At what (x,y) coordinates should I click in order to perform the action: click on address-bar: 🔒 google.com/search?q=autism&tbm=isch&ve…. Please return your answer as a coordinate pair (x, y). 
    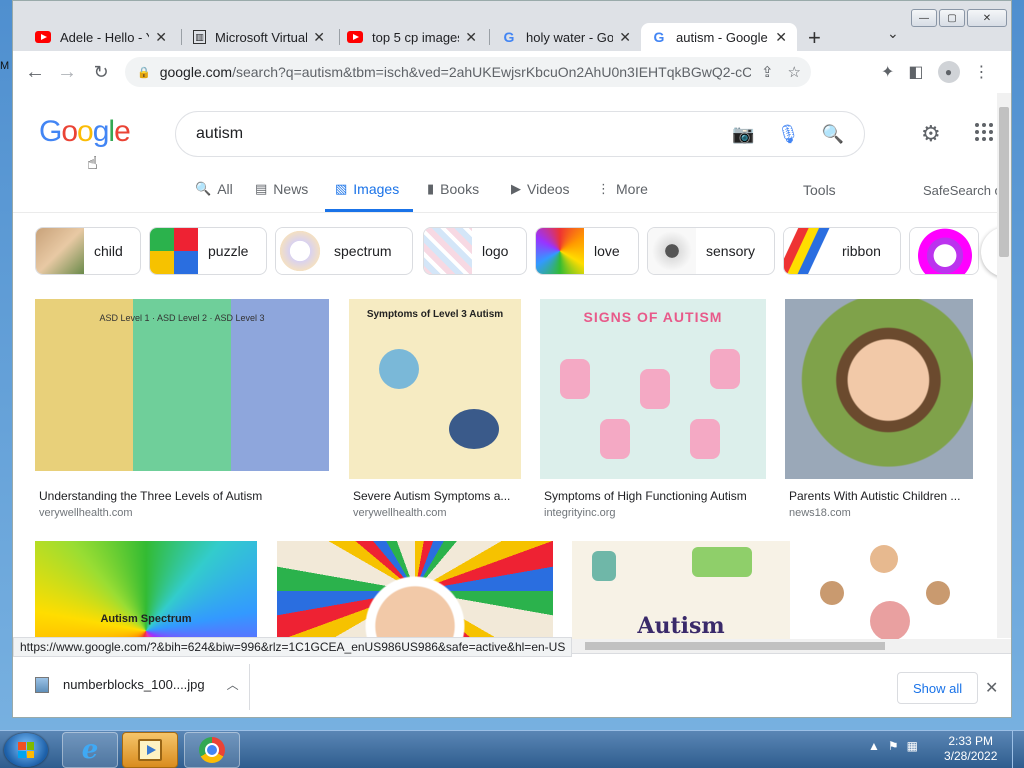
    Looking at the image, I should click on (468, 72).